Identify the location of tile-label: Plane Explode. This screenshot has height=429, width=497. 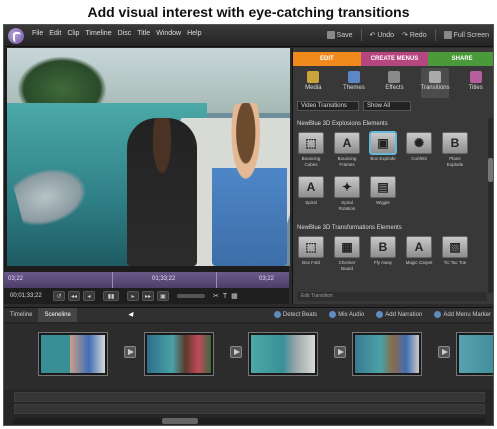
(455, 161).